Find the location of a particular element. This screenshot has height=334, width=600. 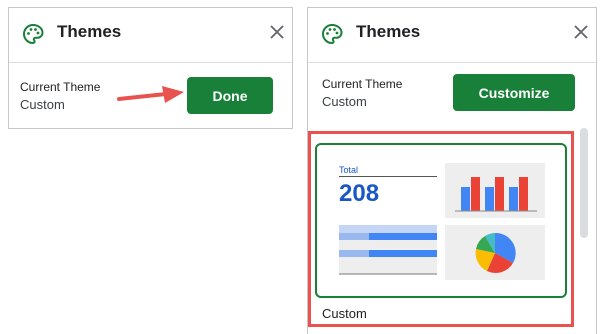

preview-table is located at coordinates (388, 250).